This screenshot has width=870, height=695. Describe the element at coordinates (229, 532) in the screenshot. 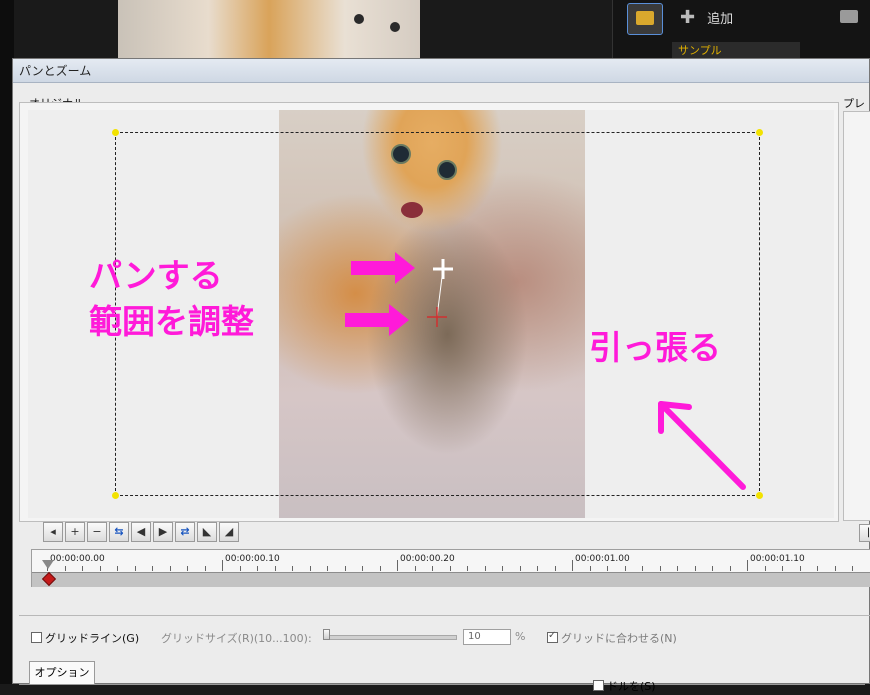

I see `goto-next-icon: ◢` at that location.